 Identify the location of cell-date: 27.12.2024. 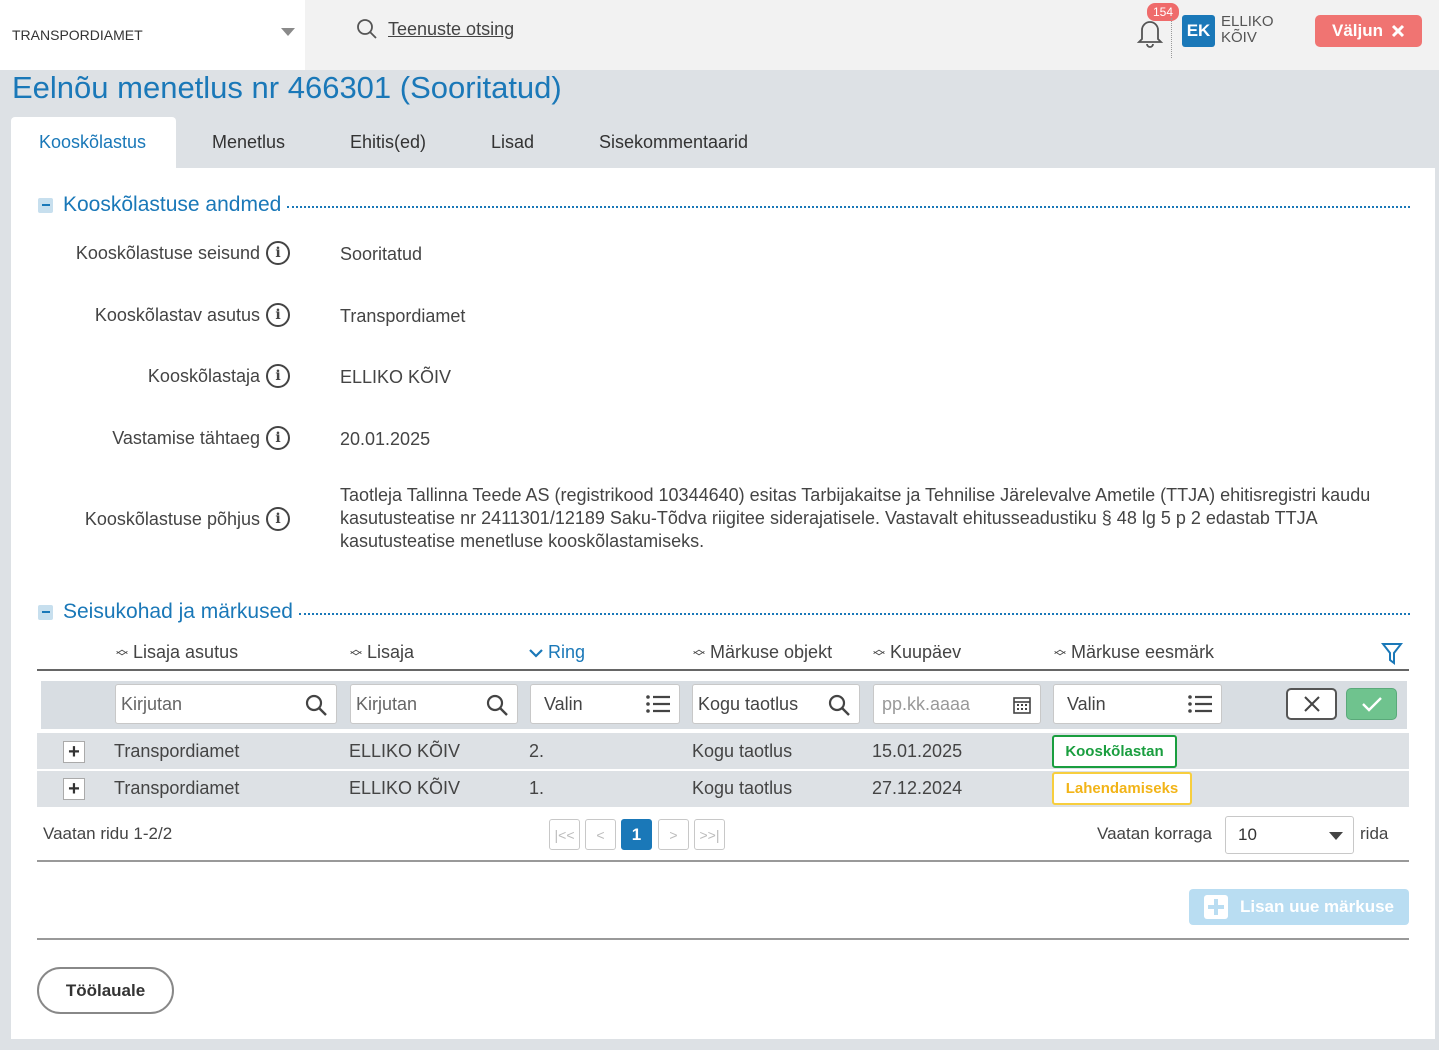
(917, 788).